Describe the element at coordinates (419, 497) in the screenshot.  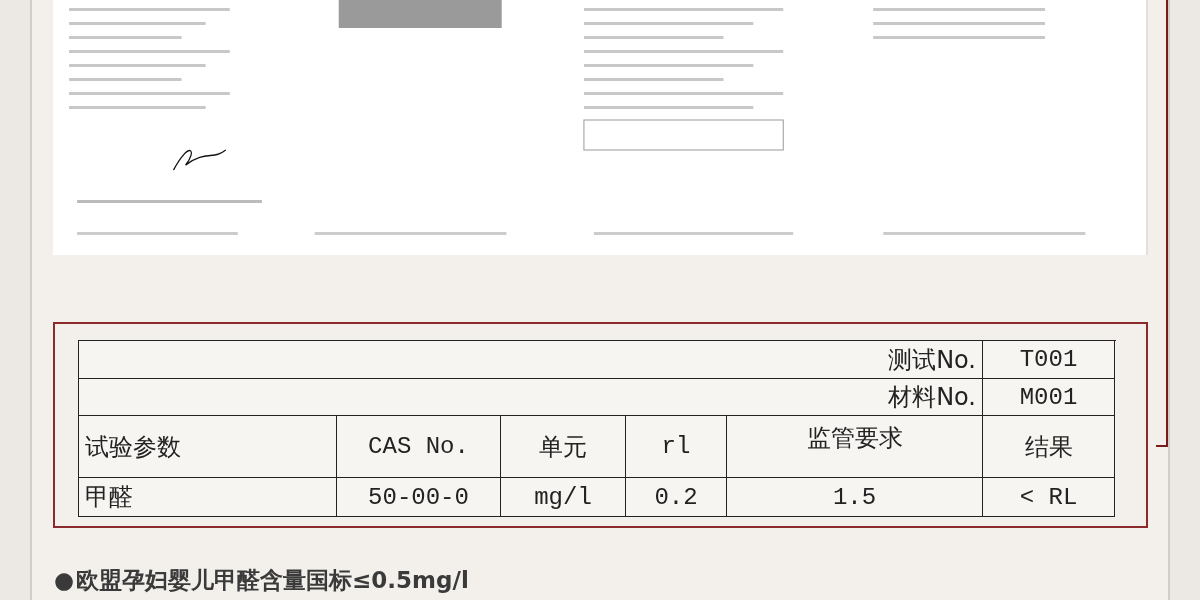
I see `table-cell: 50-00-0` at that location.